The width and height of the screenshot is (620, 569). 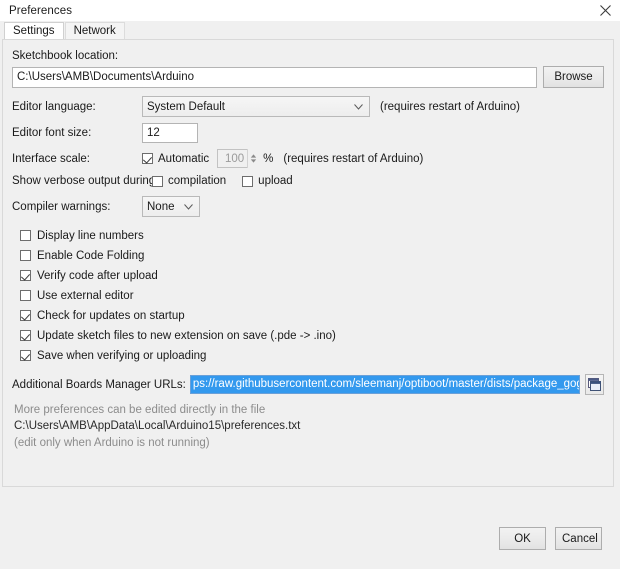 I want to click on option-label: Check for updates on startup, so click(x=111, y=315).